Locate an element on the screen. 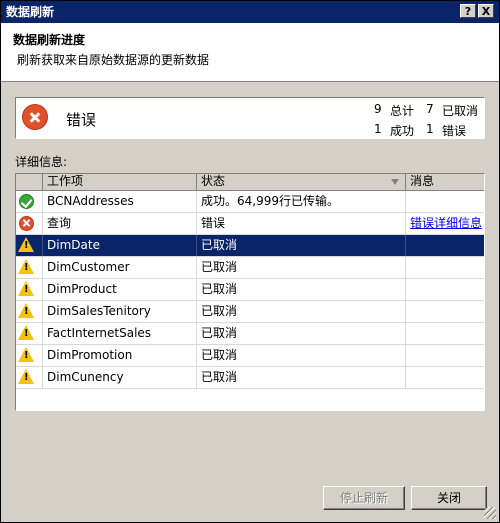 Image resolution: width=500 pixels, height=523 pixels. work-item-cell: DimSalesTenitory is located at coordinates (120, 311).